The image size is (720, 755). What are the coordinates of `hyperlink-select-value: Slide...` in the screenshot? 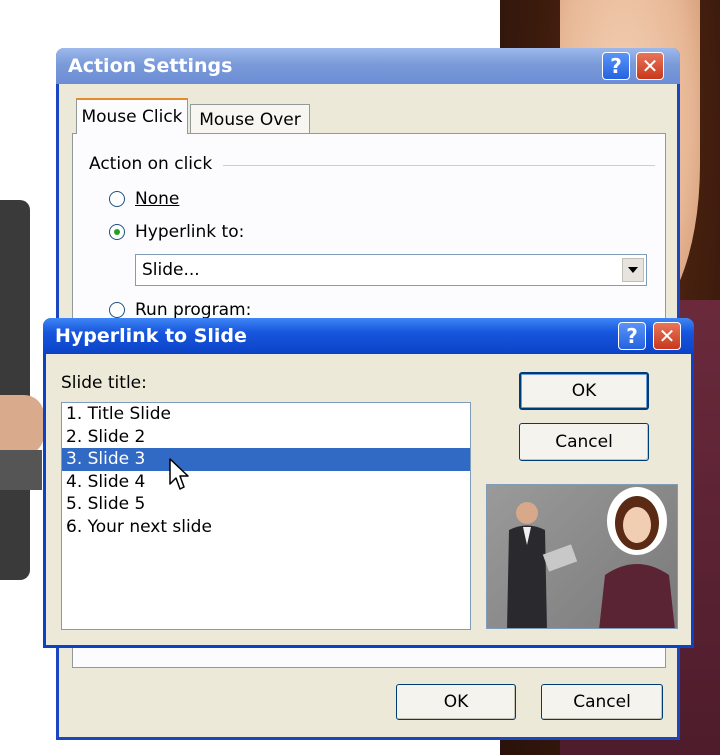 It's located at (171, 270).